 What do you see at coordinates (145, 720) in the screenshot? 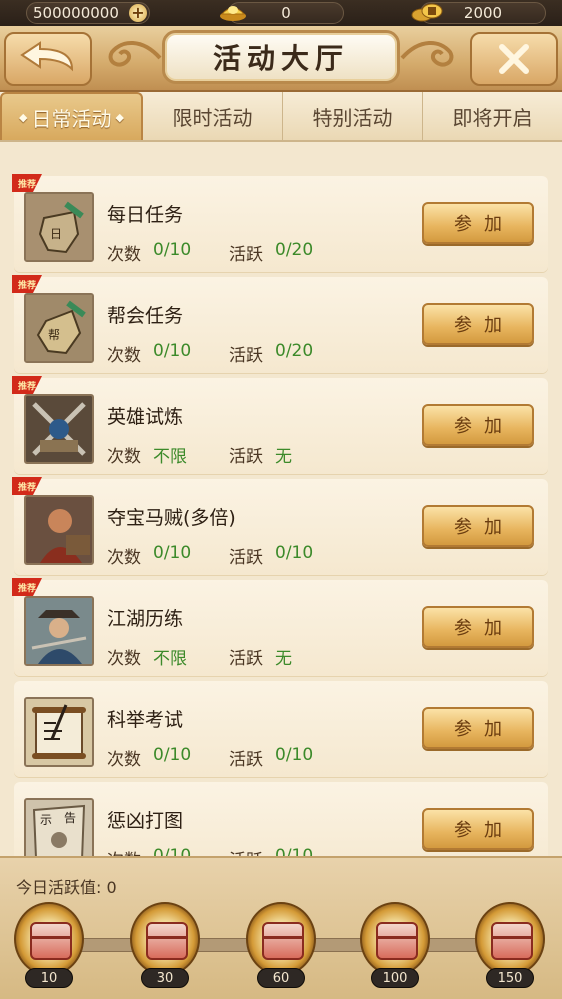
I see `activity-name: 科举考试` at bounding box center [145, 720].